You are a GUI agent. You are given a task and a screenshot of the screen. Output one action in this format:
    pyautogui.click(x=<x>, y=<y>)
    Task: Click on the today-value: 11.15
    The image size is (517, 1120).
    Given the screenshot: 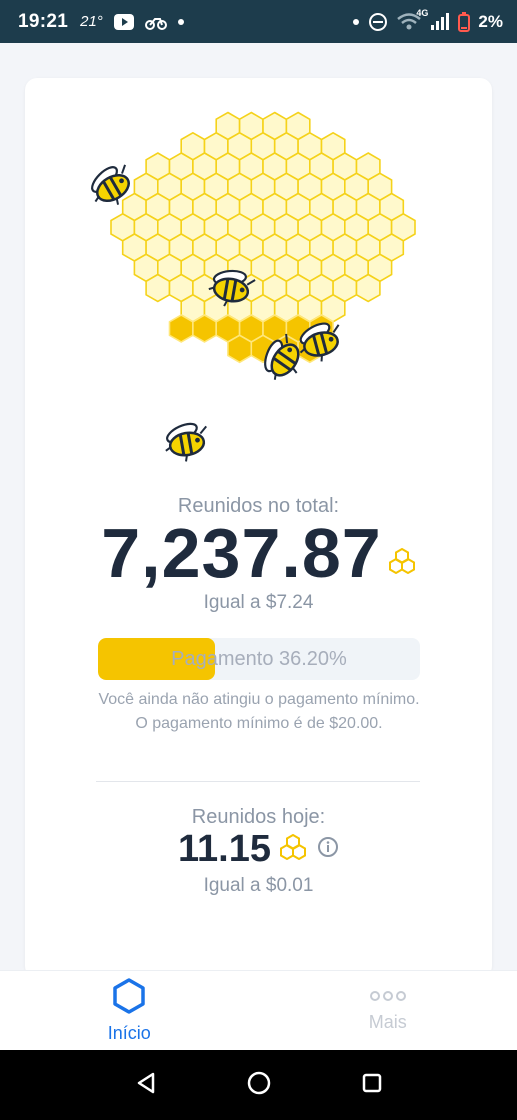 What is the action you would take?
    pyautogui.click(x=224, y=849)
    